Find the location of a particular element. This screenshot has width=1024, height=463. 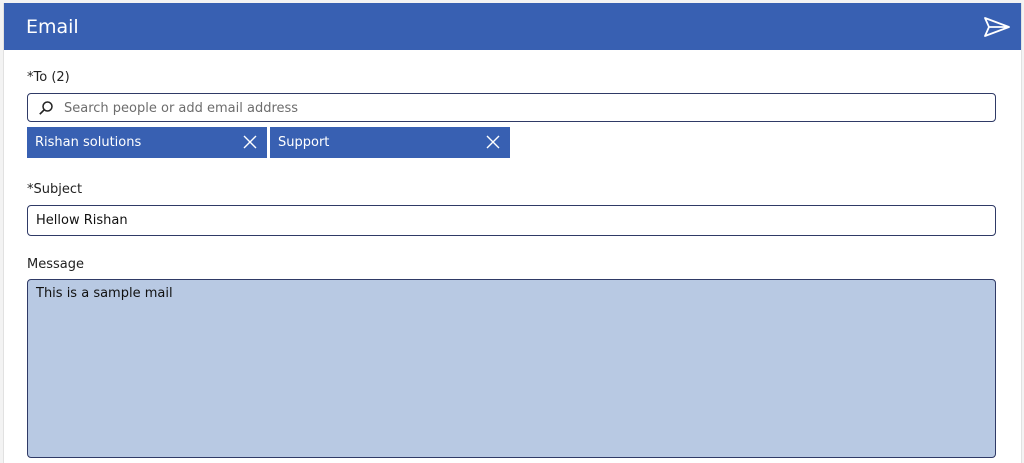

send-button is located at coordinates (997, 27).